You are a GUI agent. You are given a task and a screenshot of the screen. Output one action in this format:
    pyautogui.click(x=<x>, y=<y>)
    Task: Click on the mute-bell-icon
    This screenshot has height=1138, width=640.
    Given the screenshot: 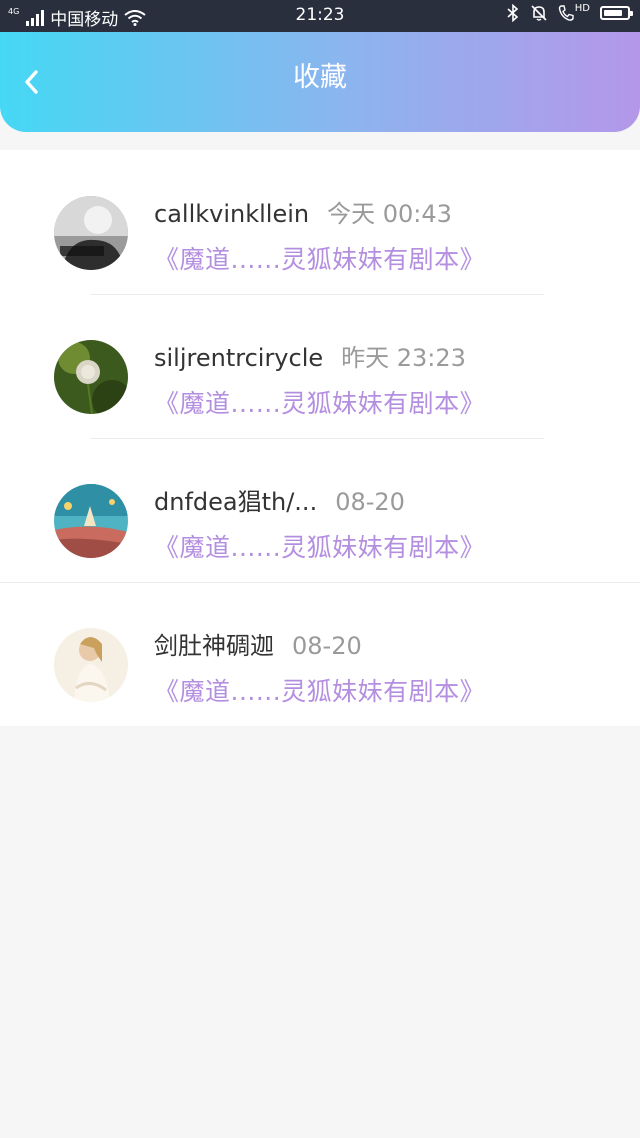 What is the action you would take?
    pyautogui.click(x=539, y=13)
    